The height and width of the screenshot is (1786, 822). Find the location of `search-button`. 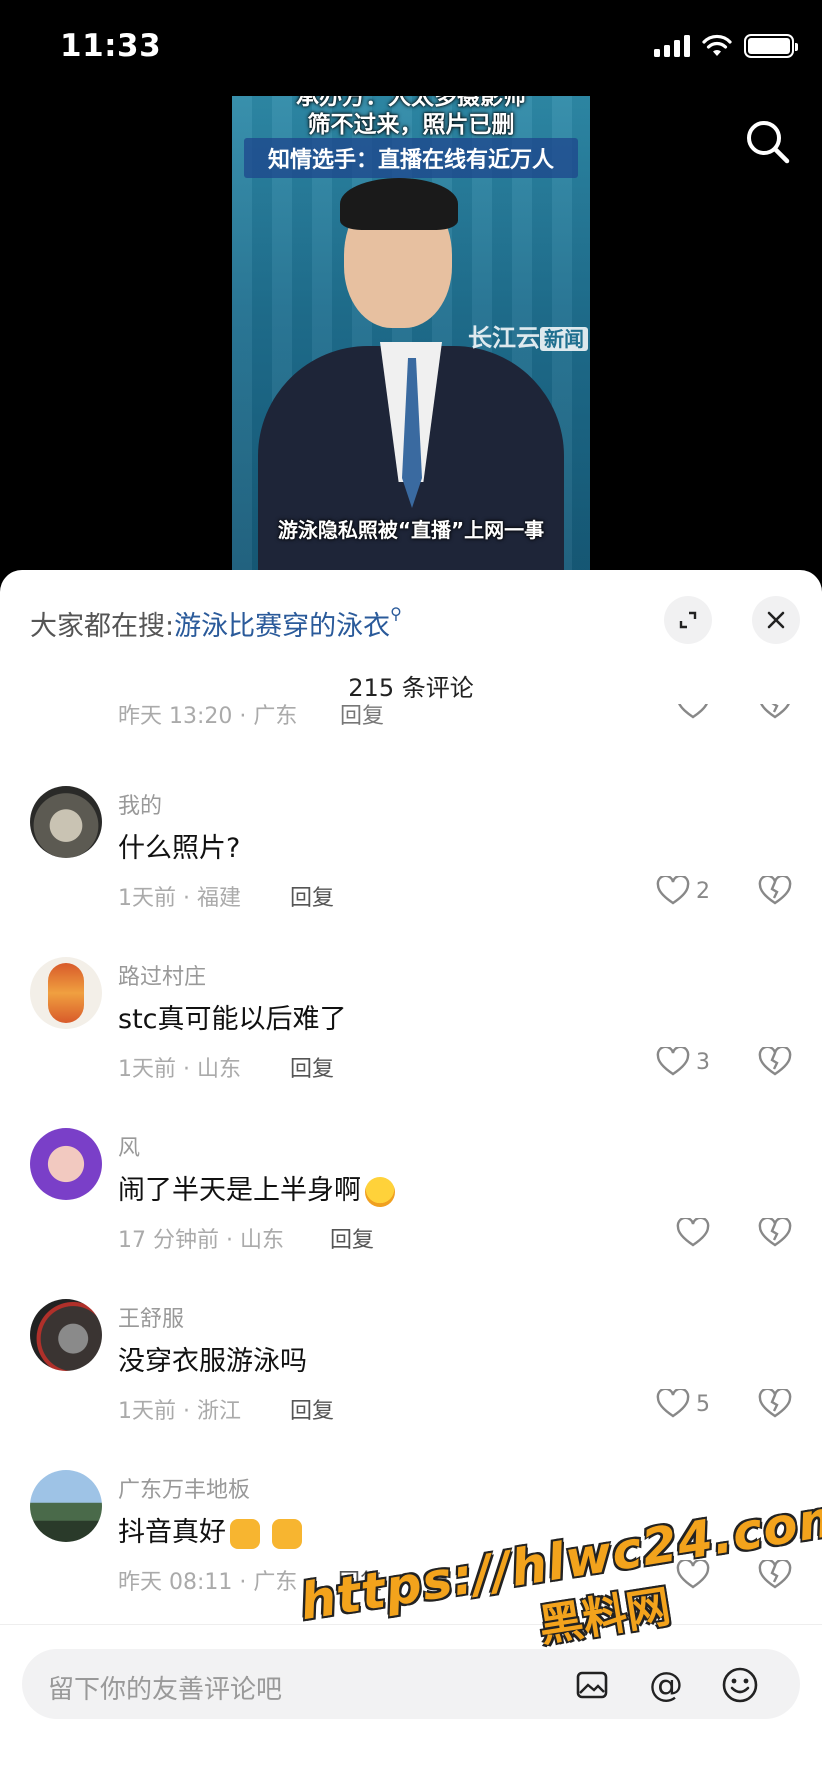

search-button is located at coordinates (768, 142).